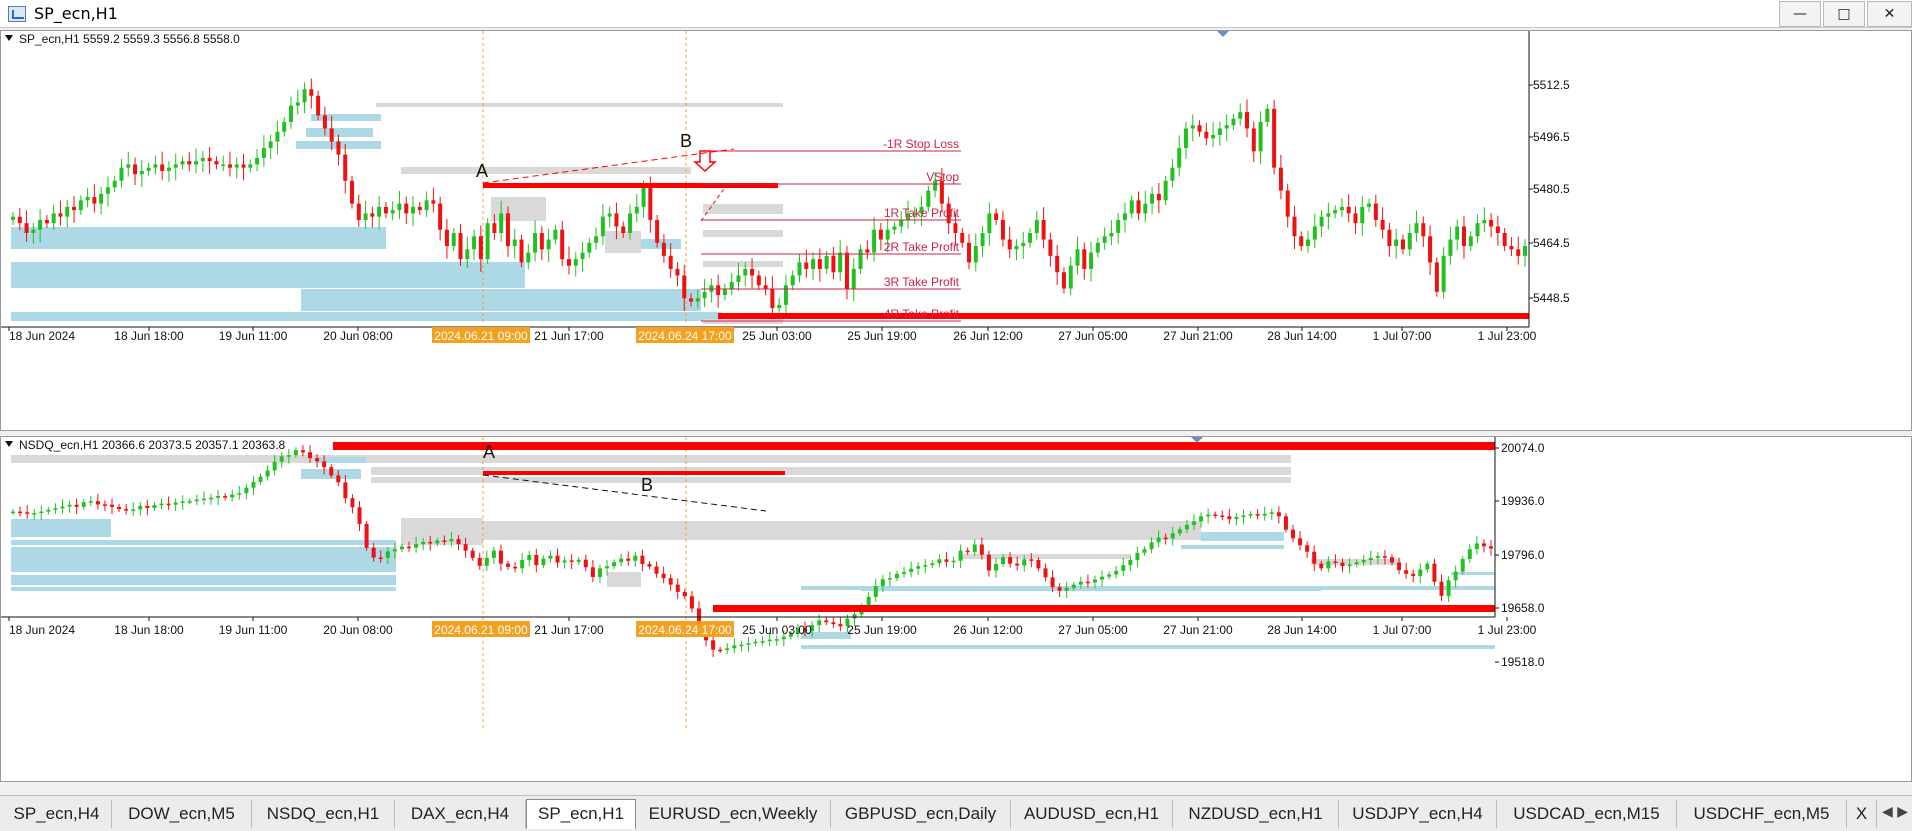  Describe the element at coordinates (1523, 662) in the screenshot. I see `price-tick-label-4: 19518.0` at that location.